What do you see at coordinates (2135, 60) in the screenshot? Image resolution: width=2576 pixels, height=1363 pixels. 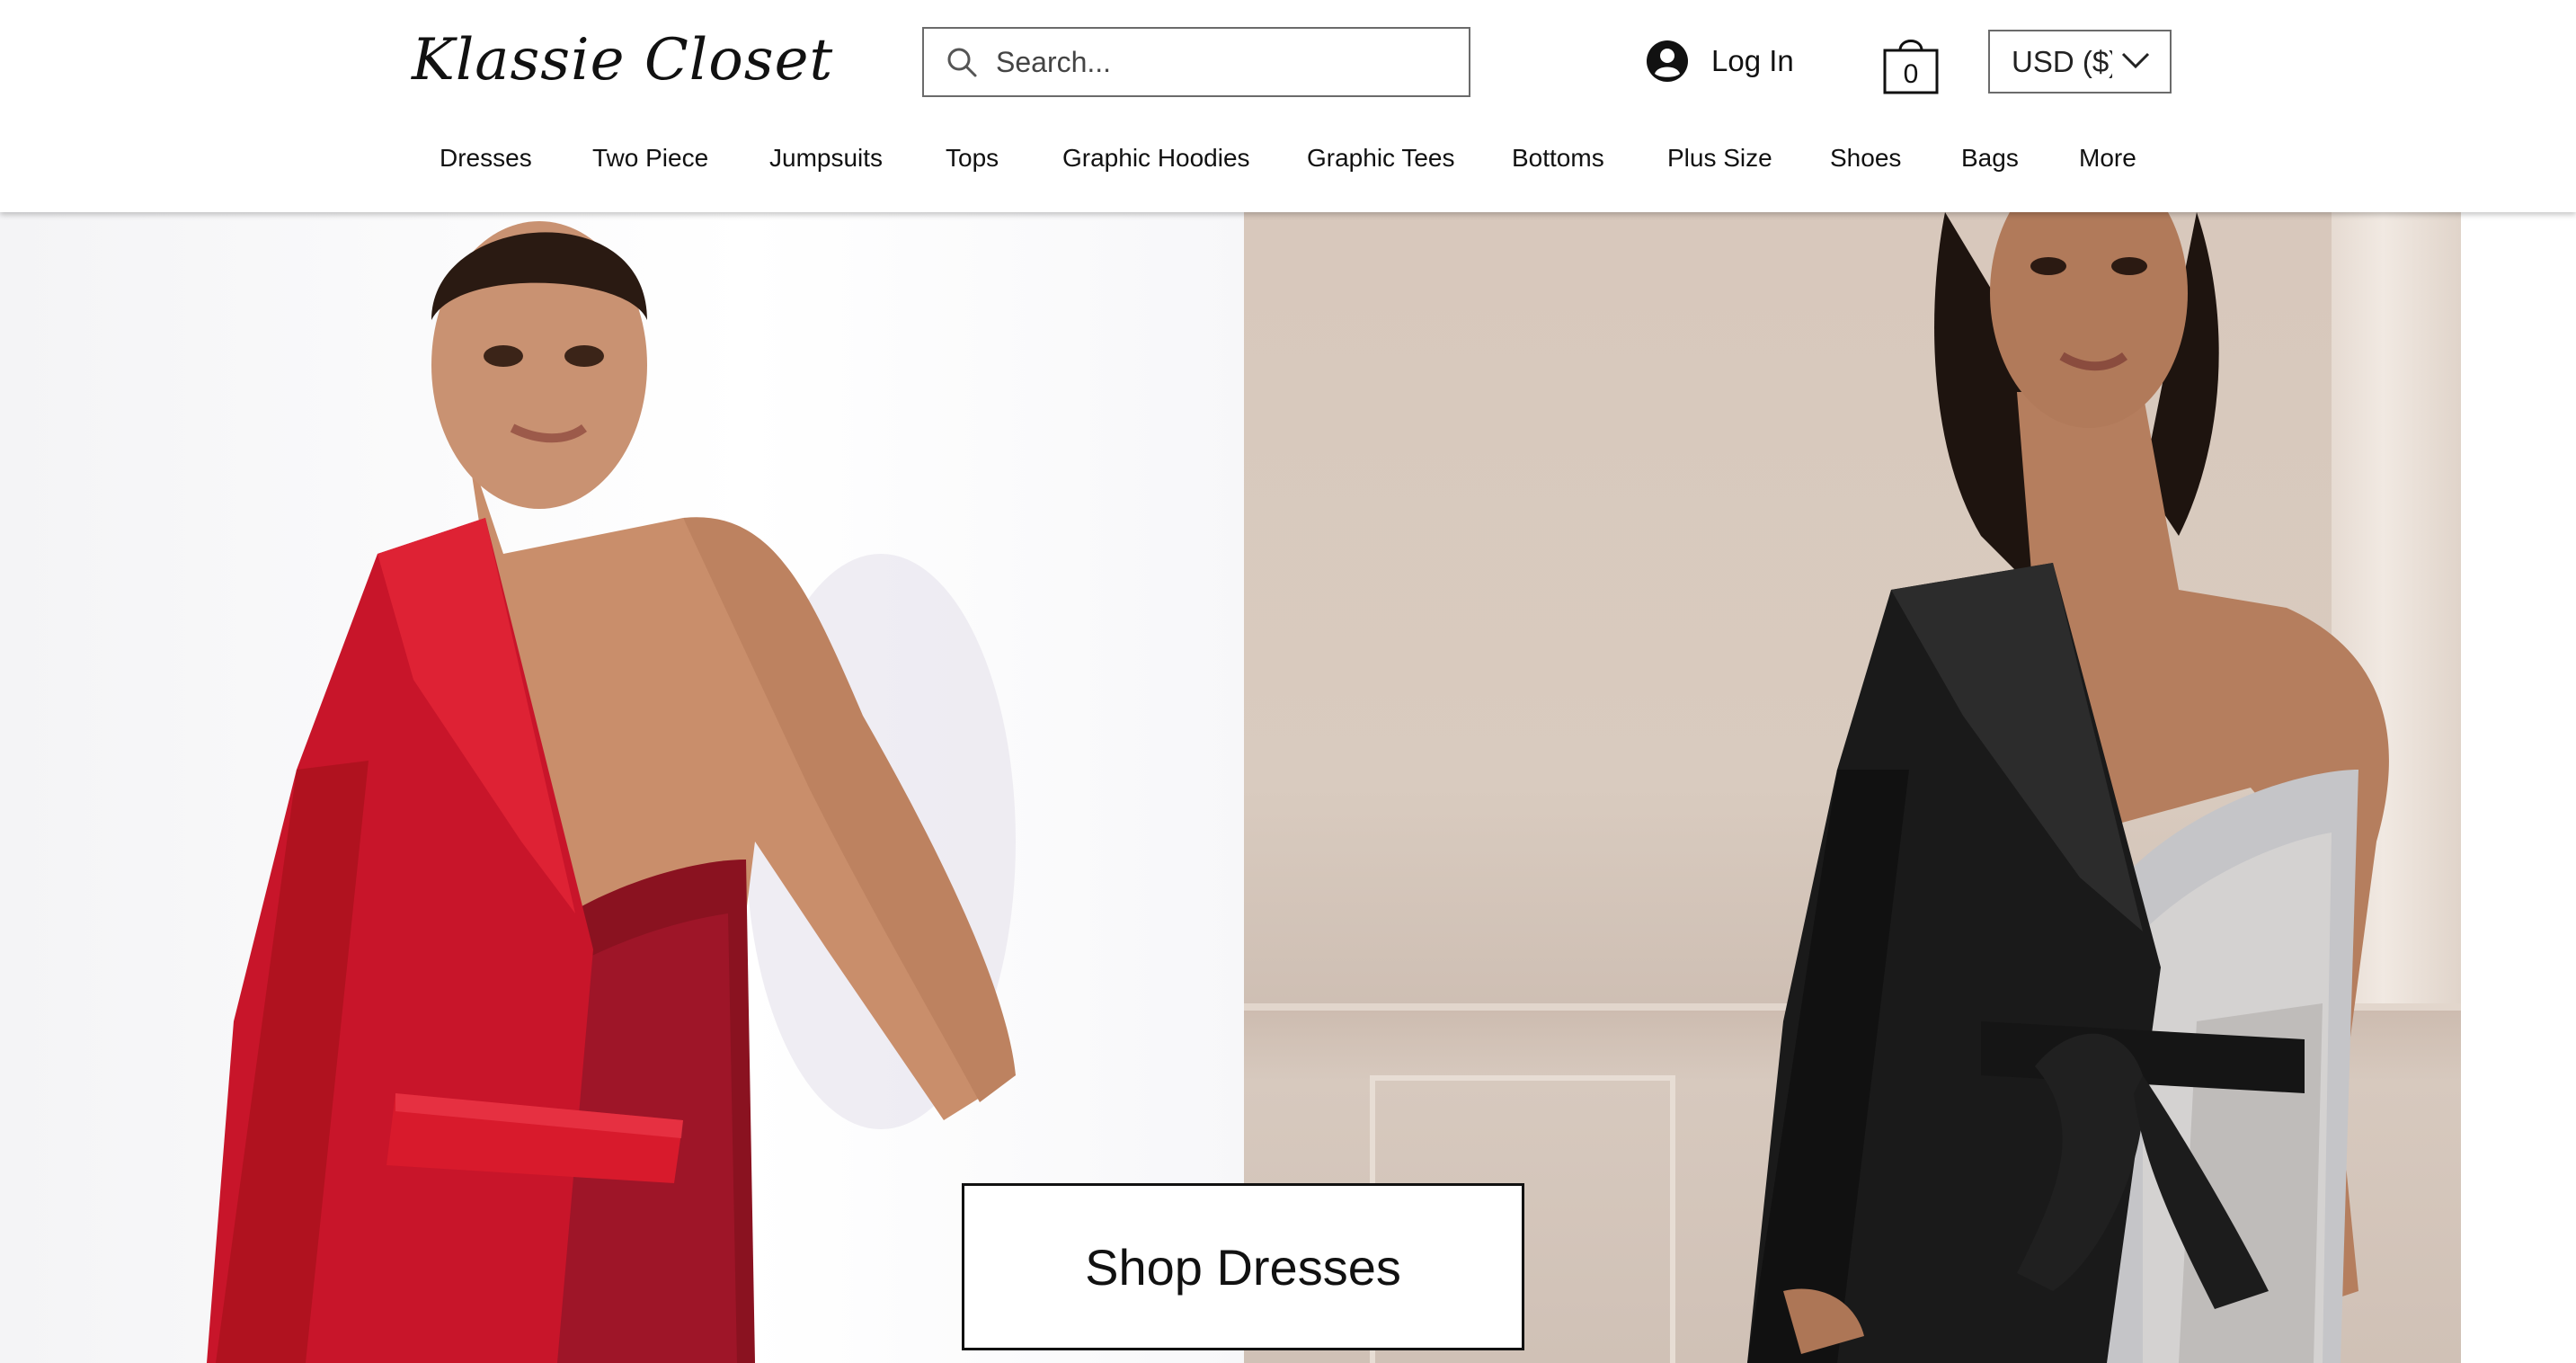 I see `chevron-down-icon` at bounding box center [2135, 60].